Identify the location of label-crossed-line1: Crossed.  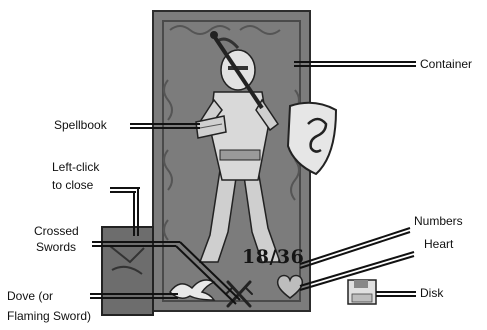
(56, 231).